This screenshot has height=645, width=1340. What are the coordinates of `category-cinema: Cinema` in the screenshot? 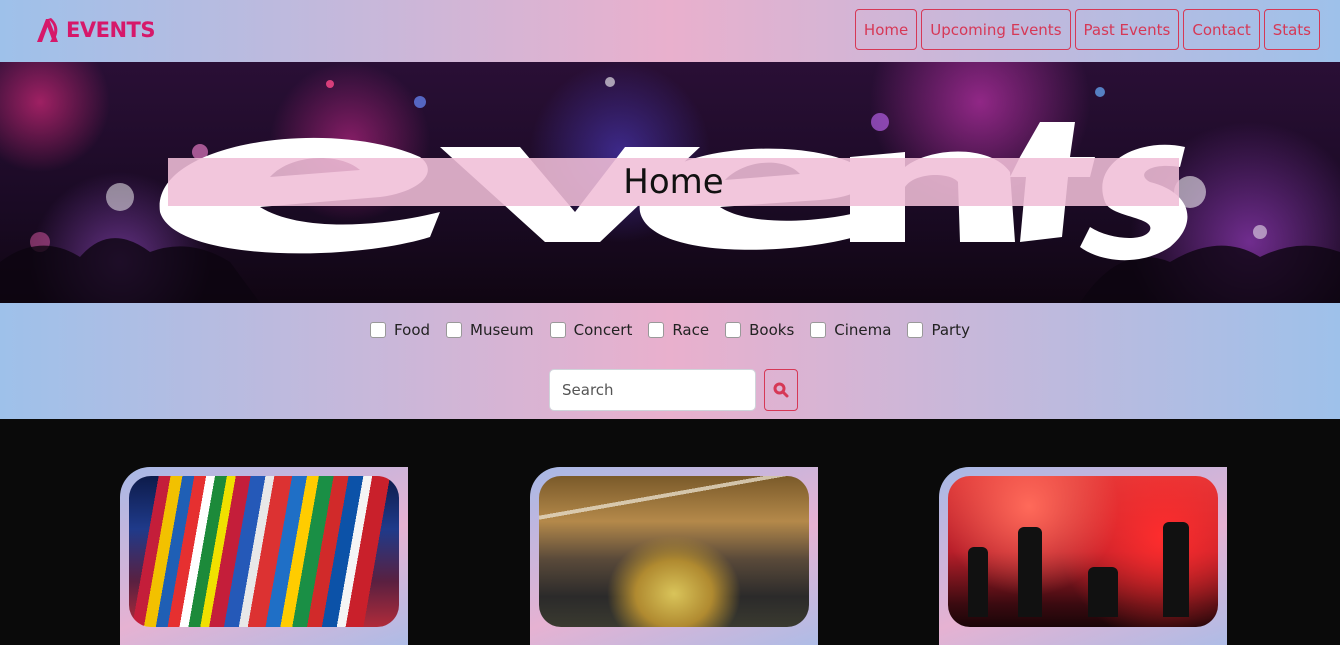 It's located at (850, 330).